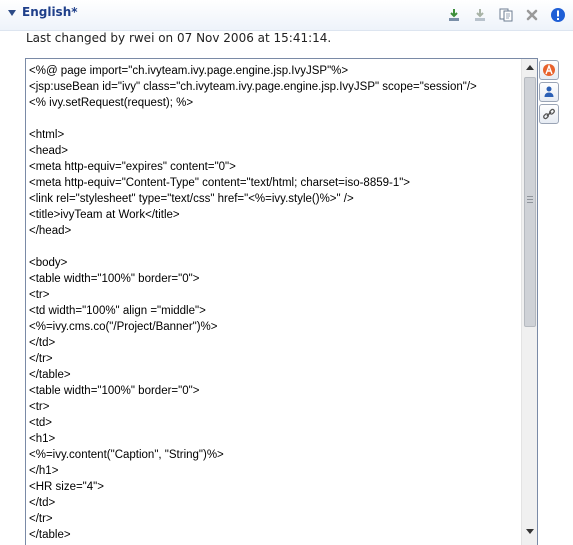 Image resolution: width=573 pixels, height=545 pixels. I want to click on code-line: <h1>, so click(274, 439).